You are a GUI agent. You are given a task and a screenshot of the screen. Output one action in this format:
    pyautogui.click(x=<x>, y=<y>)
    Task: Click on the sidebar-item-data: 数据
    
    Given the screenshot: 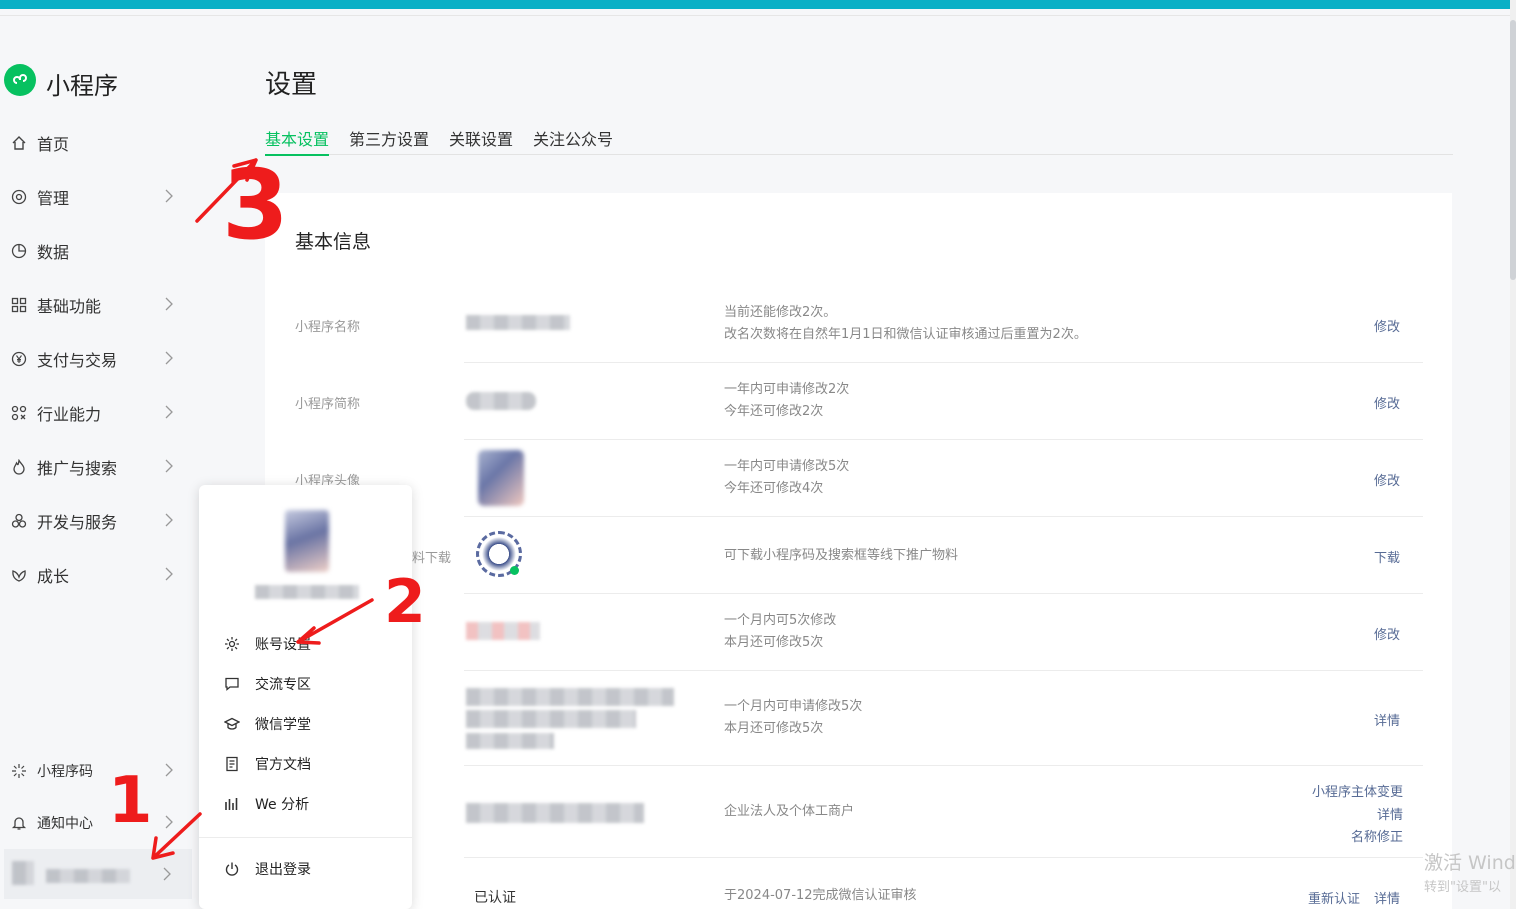 What is the action you would take?
    pyautogui.click(x=95, y=251)
    